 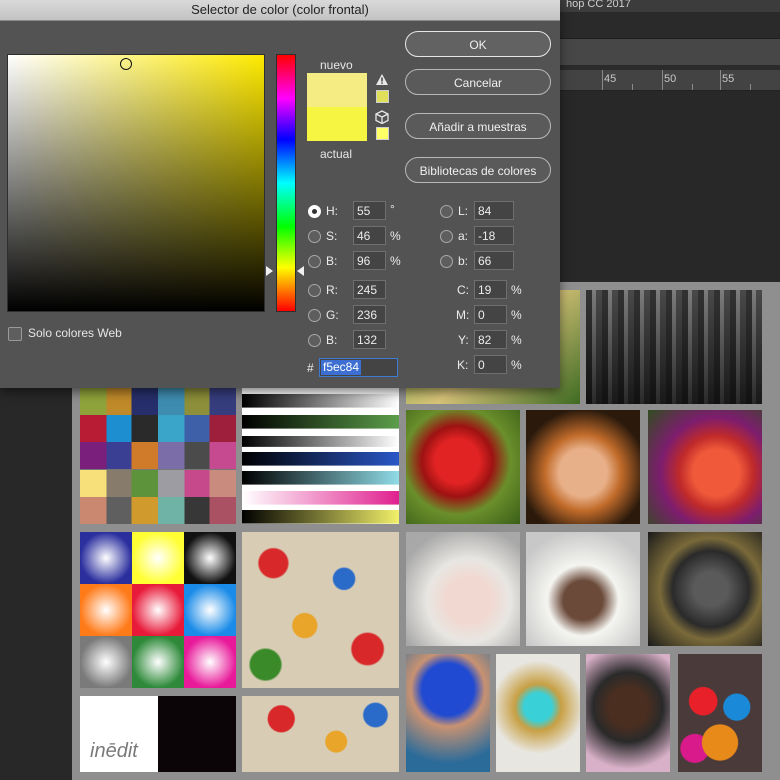 What do you see at coordinates (670, 52) in the screenshot?
I see `options-bar` at bounding box center [670, 52].